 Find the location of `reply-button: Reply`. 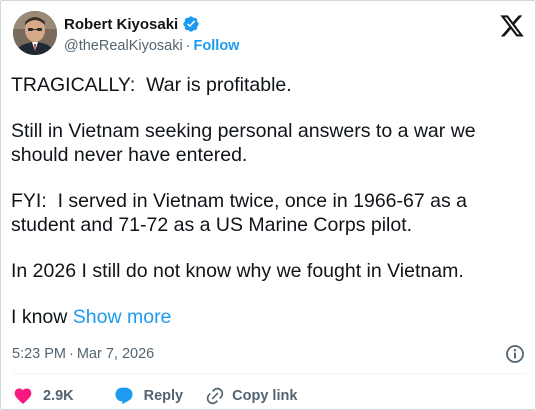

reply-button: Reply is located at coordinates (149, 396).